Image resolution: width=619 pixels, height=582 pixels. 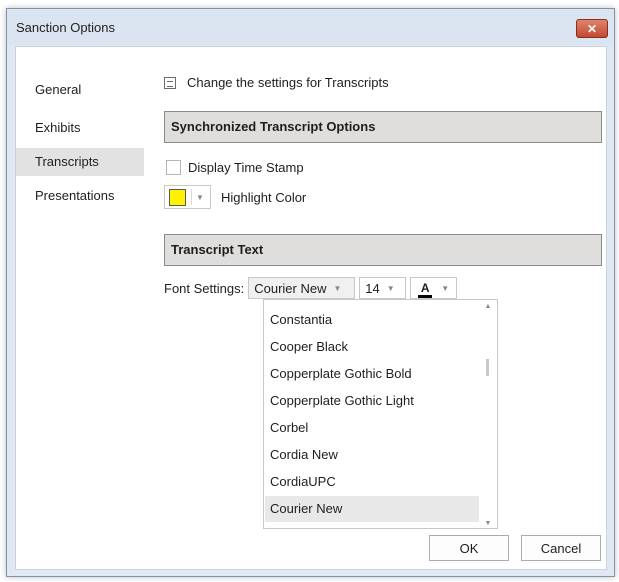 I want to click on dropdown-scrollbar: ▲ ▼, so click(x=488, y=414).